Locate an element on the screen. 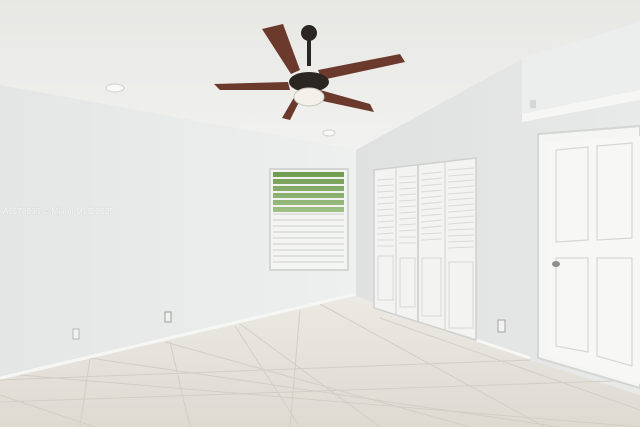 This screenshot has width=640, height=427. window-with-blinds is located at coordinates (309, 219).